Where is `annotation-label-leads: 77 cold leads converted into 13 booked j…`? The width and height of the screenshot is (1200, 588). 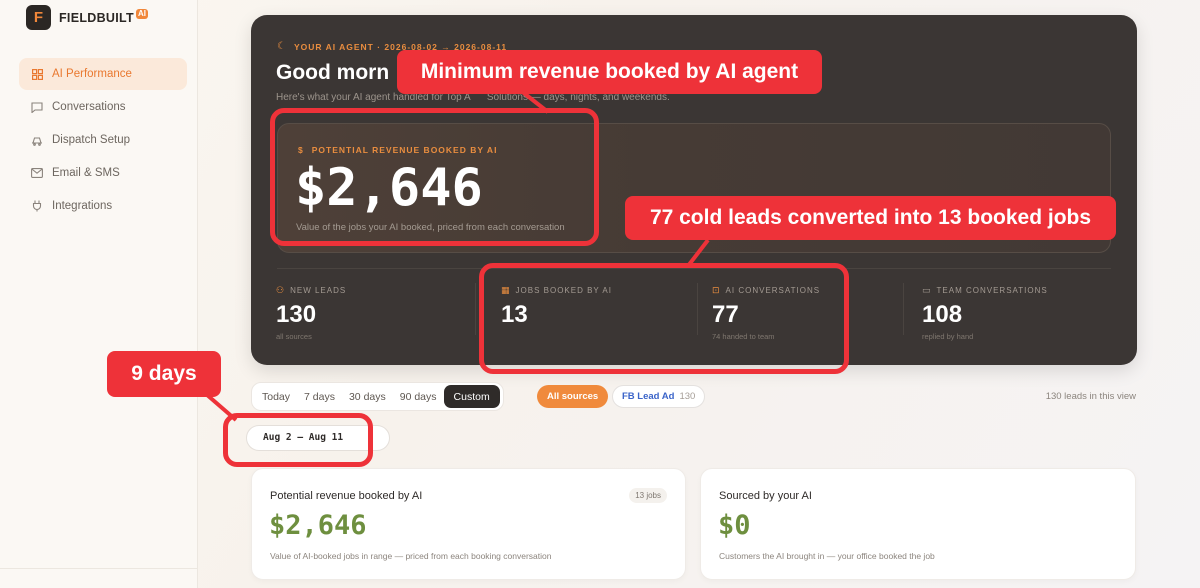
annotation-label-leads: 77 cold leads converted into 13 booked j… is located at coordinates (870, 218).